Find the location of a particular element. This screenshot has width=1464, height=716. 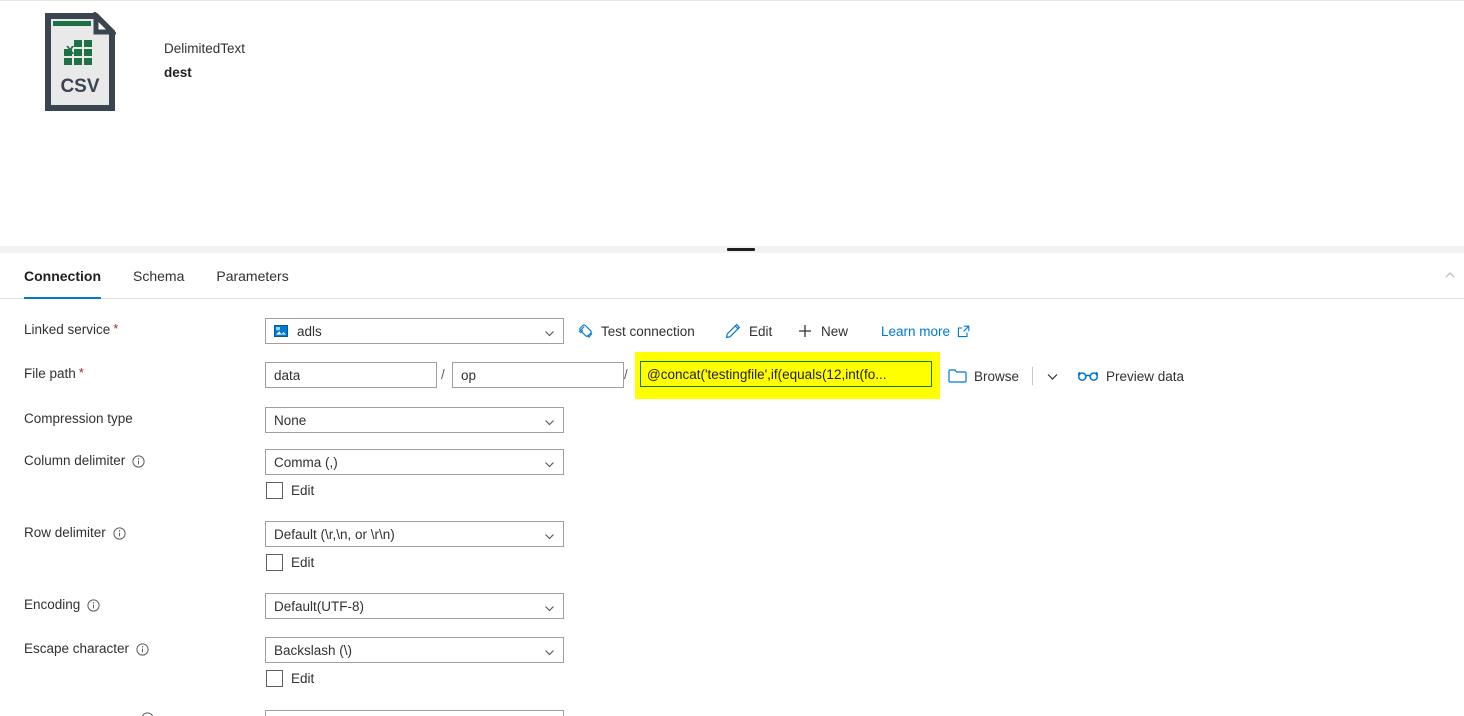

escape-character-label-text: Escape character is located at coordinates (77, 648).